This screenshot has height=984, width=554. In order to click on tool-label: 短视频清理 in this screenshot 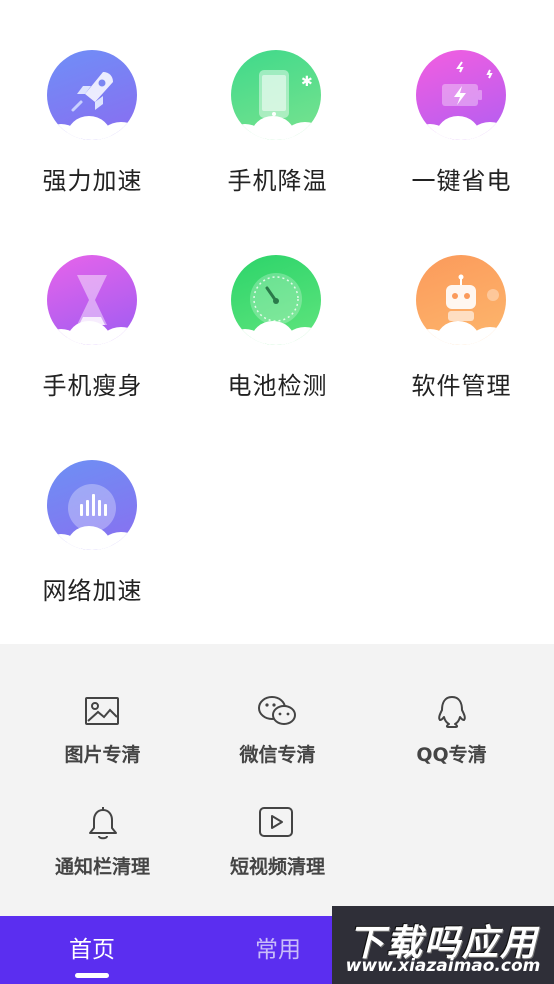, I will do `click(277, 867)`.